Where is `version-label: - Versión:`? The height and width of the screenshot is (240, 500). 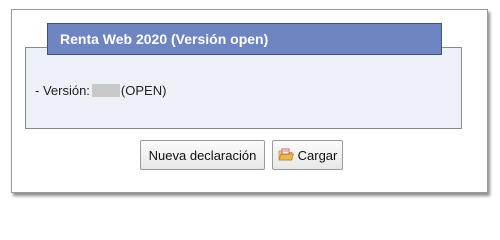 version-label: - Versión: is located at coordinates (62, 90).